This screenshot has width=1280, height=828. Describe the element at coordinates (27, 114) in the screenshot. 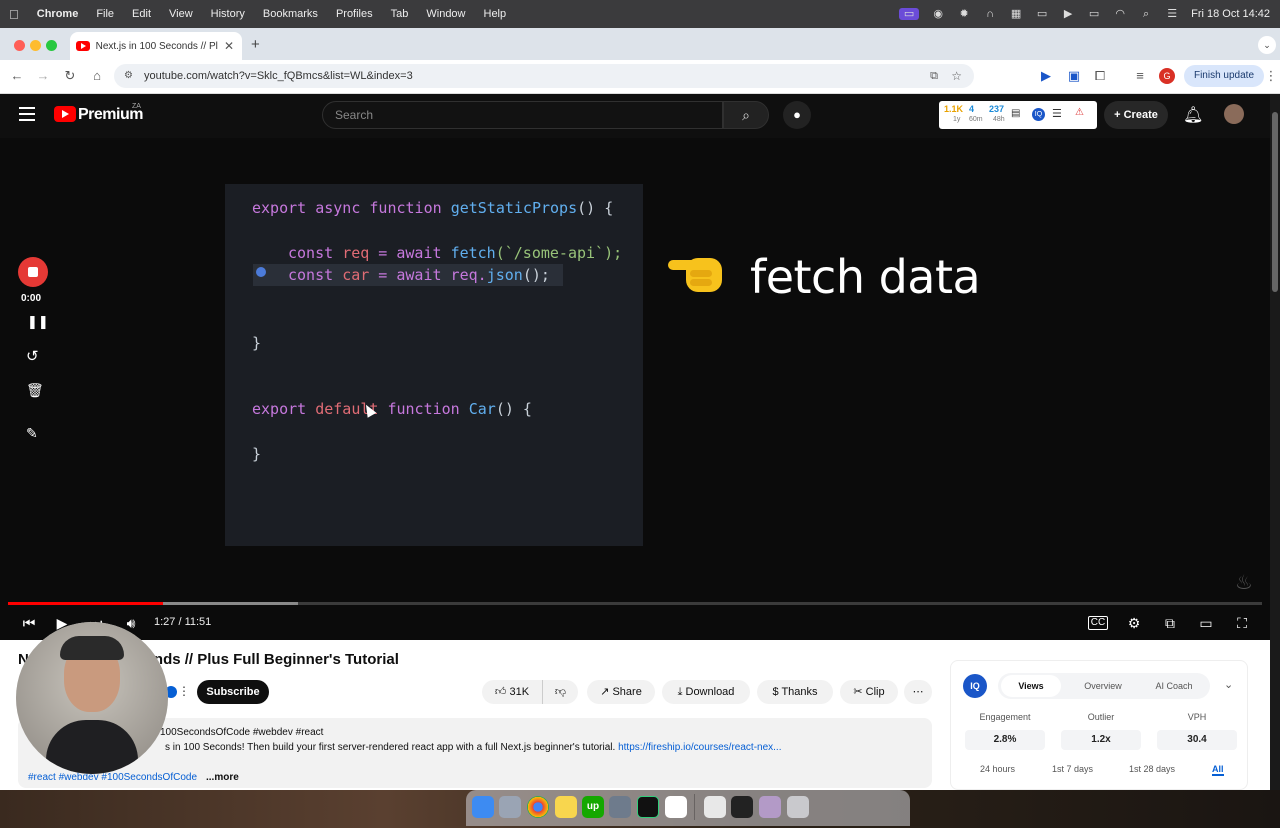

I see `hamburger-menu-icon` at that location.